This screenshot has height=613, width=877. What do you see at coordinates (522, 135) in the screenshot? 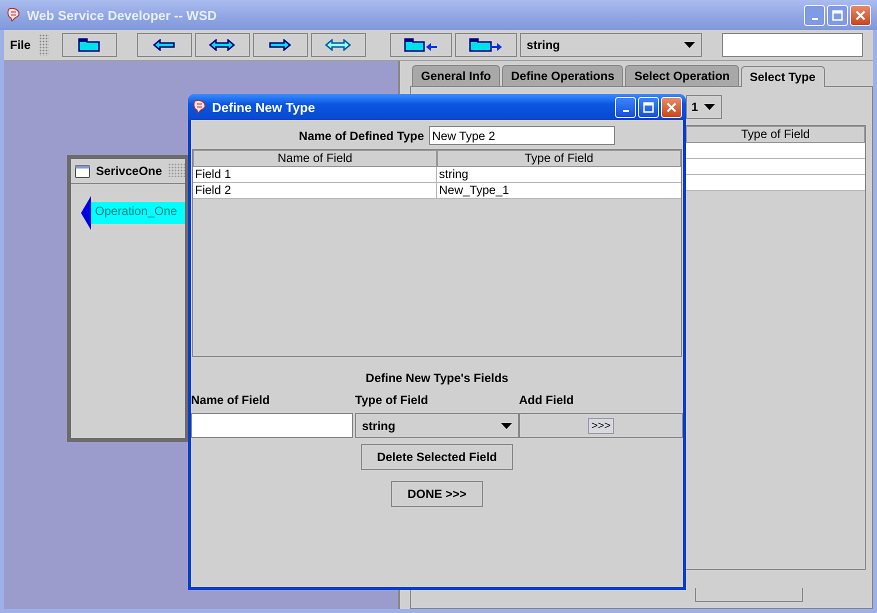
I see `type-name-field: New Type 2` at bounding box center [522, 135].